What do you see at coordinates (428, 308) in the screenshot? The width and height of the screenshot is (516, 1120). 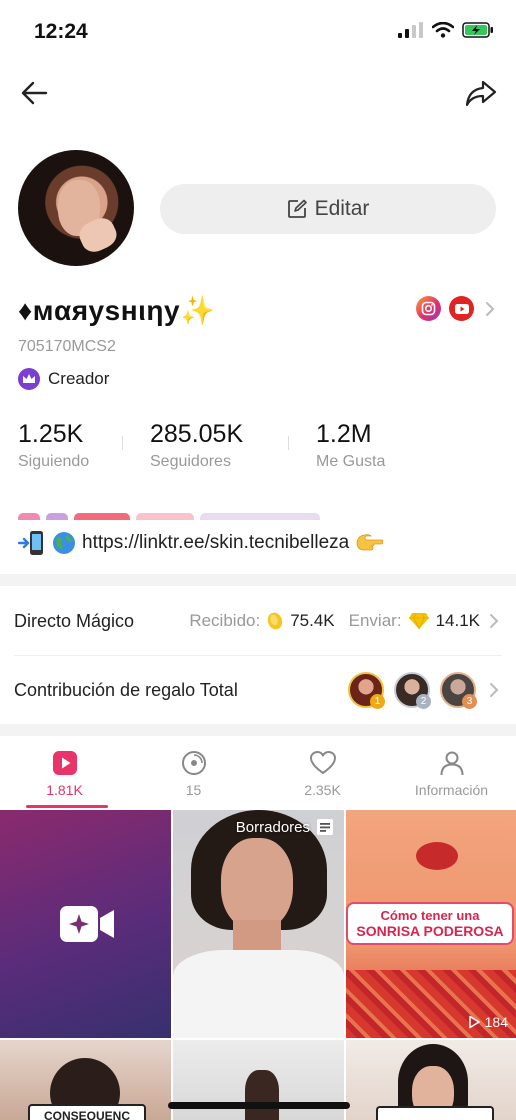 I see `instagram-icon` at bounding box center [428, 308].